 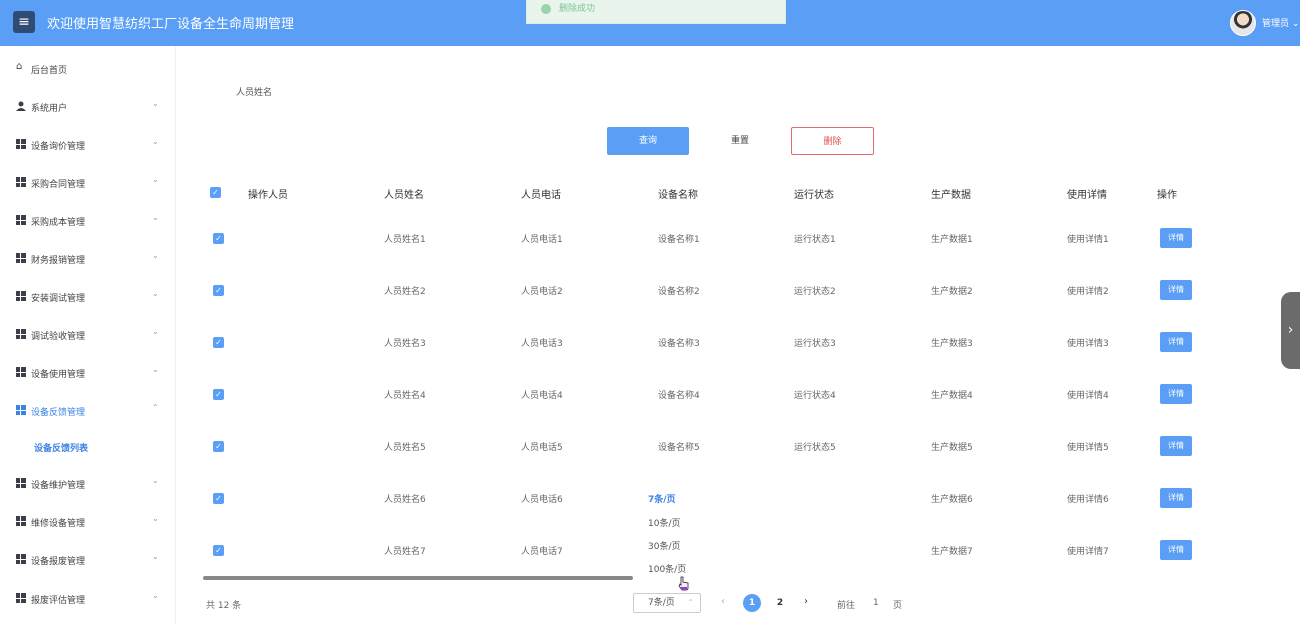 What do you see at coordinates (58, 223) in the screenshot?
I see `sidebar-item-label: 采购成本管理` at bounding box center [58, 223].